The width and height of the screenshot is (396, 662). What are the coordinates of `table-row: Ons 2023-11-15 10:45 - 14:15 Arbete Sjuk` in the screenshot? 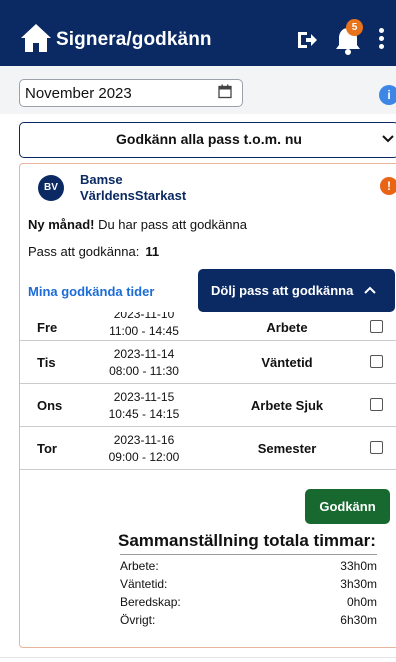 It's located at (208, 405).